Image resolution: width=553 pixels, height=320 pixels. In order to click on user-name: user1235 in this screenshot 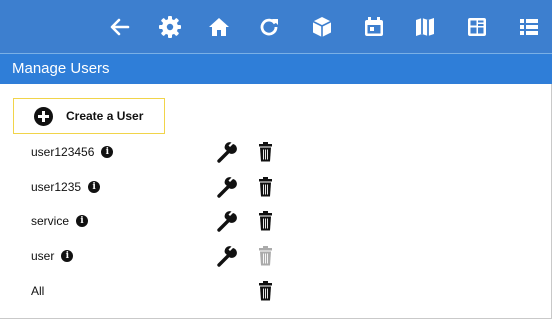, I will do `click(56, 187)`.